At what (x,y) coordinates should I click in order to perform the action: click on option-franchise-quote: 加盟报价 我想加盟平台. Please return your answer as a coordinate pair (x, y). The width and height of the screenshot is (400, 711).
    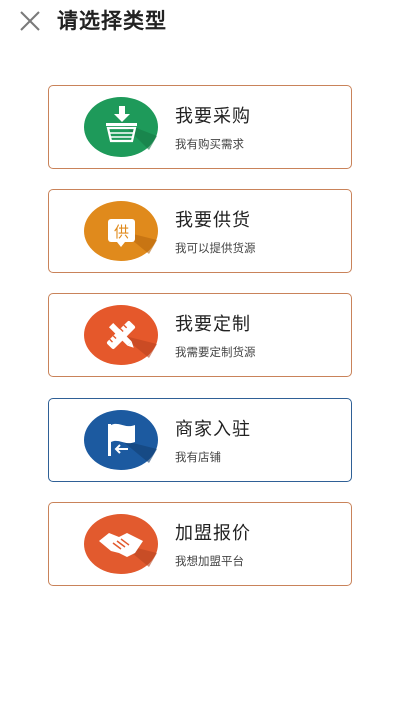
    Looking at the image, I should click on (200, 544).